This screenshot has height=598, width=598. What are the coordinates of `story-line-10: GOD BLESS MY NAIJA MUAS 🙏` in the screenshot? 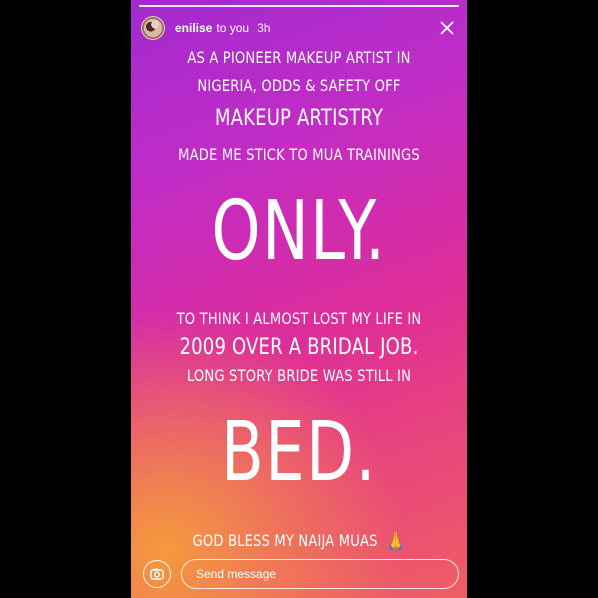 It's located at (299, 541).